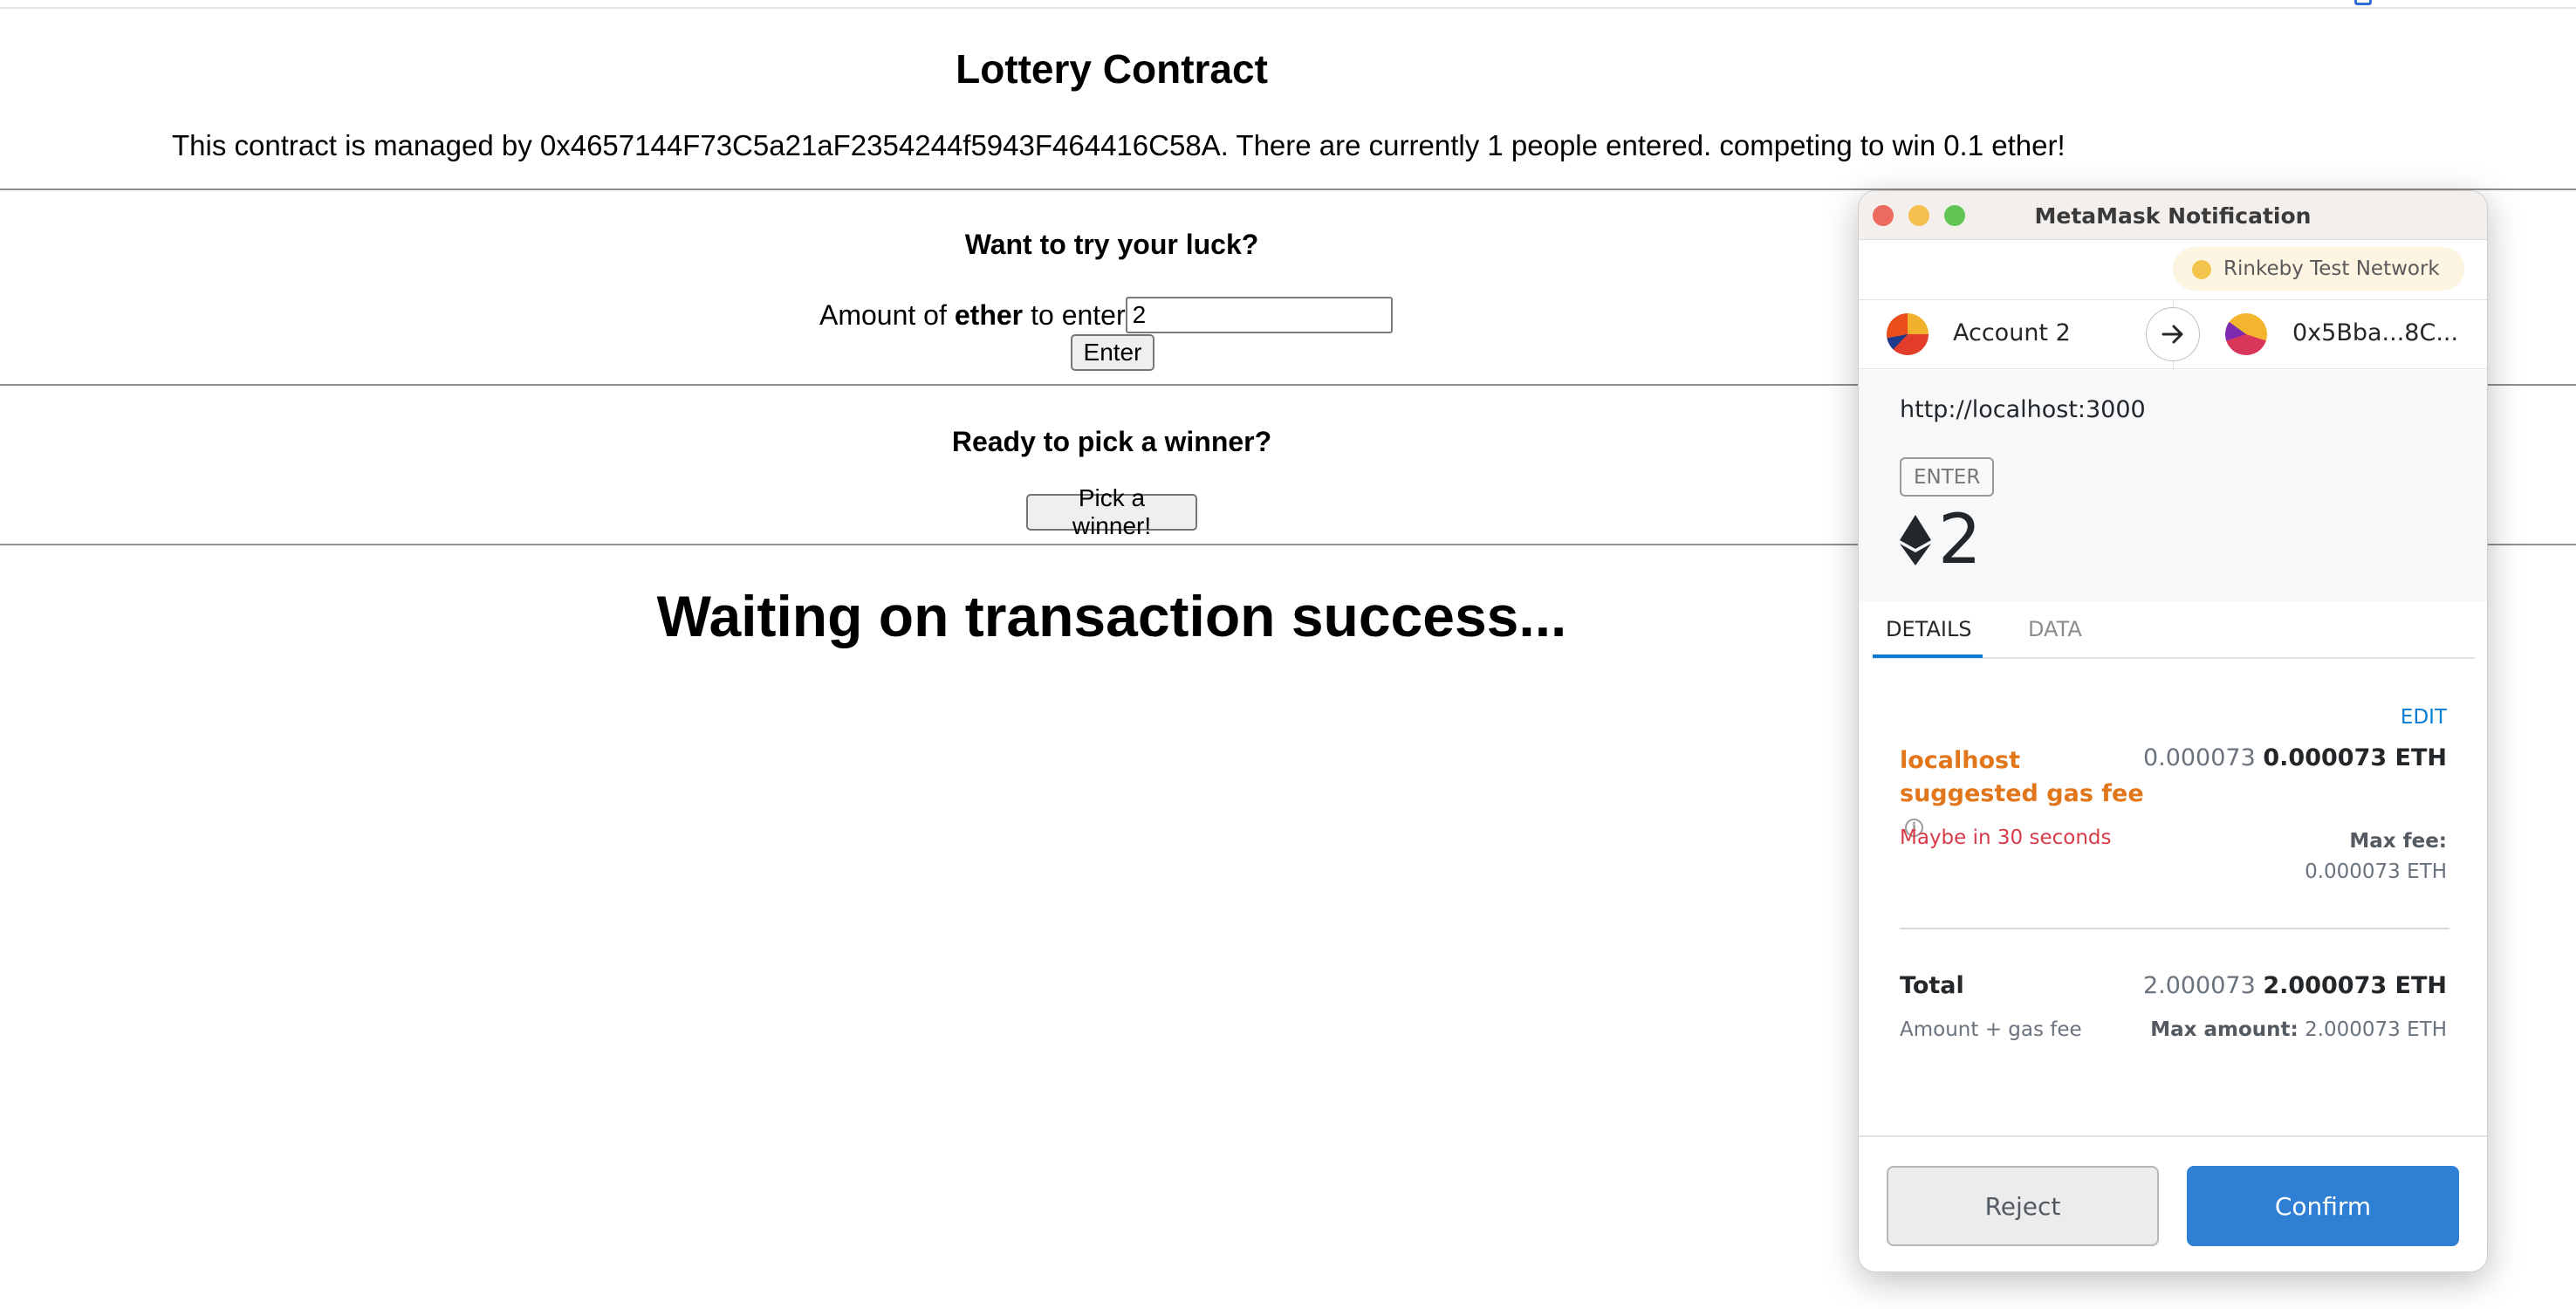 This screenshot has width=2576, height=1309. Describe the element at coordinates (989, 315) in the screenshot. I see `ether-amount-label-bold: ether` at that location.